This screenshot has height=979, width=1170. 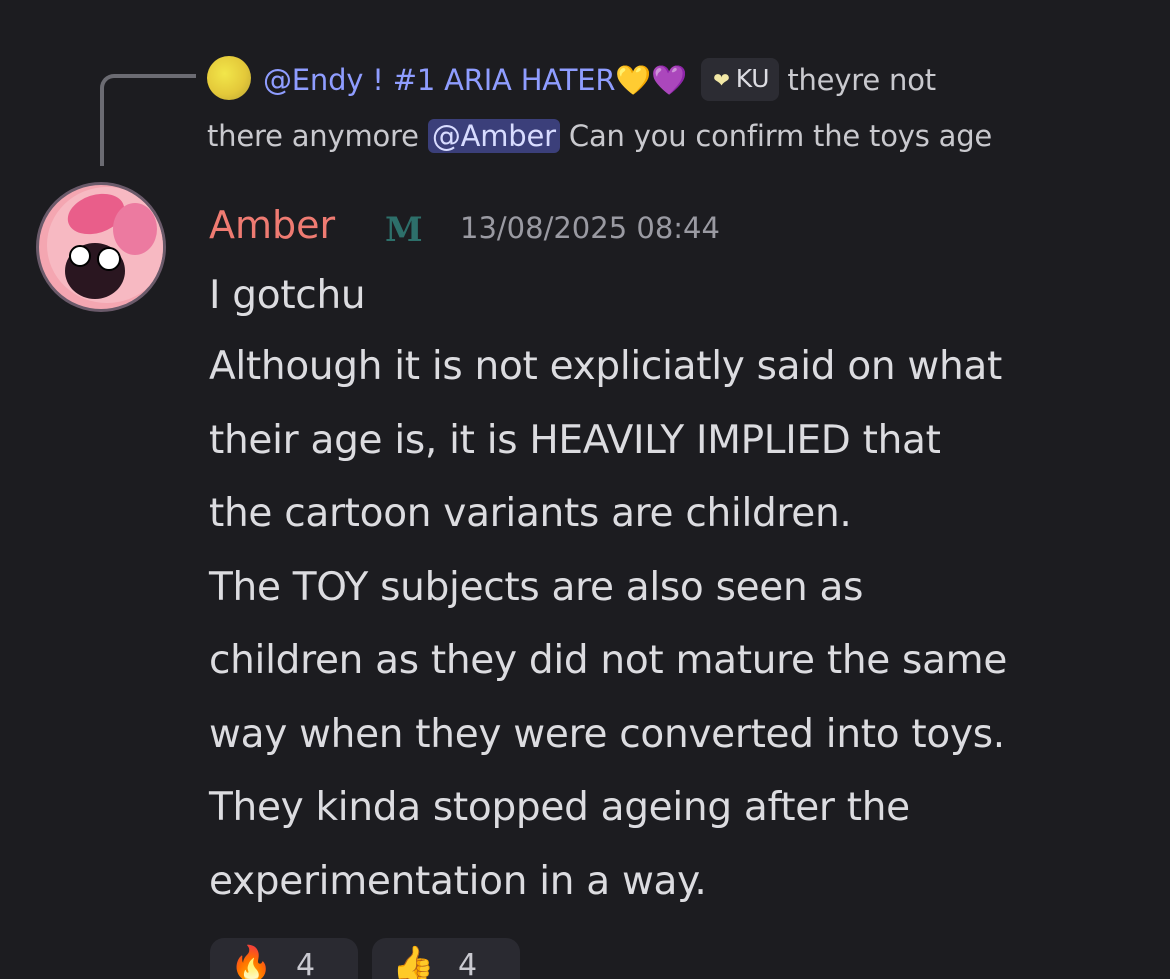 What do you see at coordinates (559, 807) in the screenshot?
I see `message-line: They kinda stopped ageing after the` at bounding box center [559, 807].